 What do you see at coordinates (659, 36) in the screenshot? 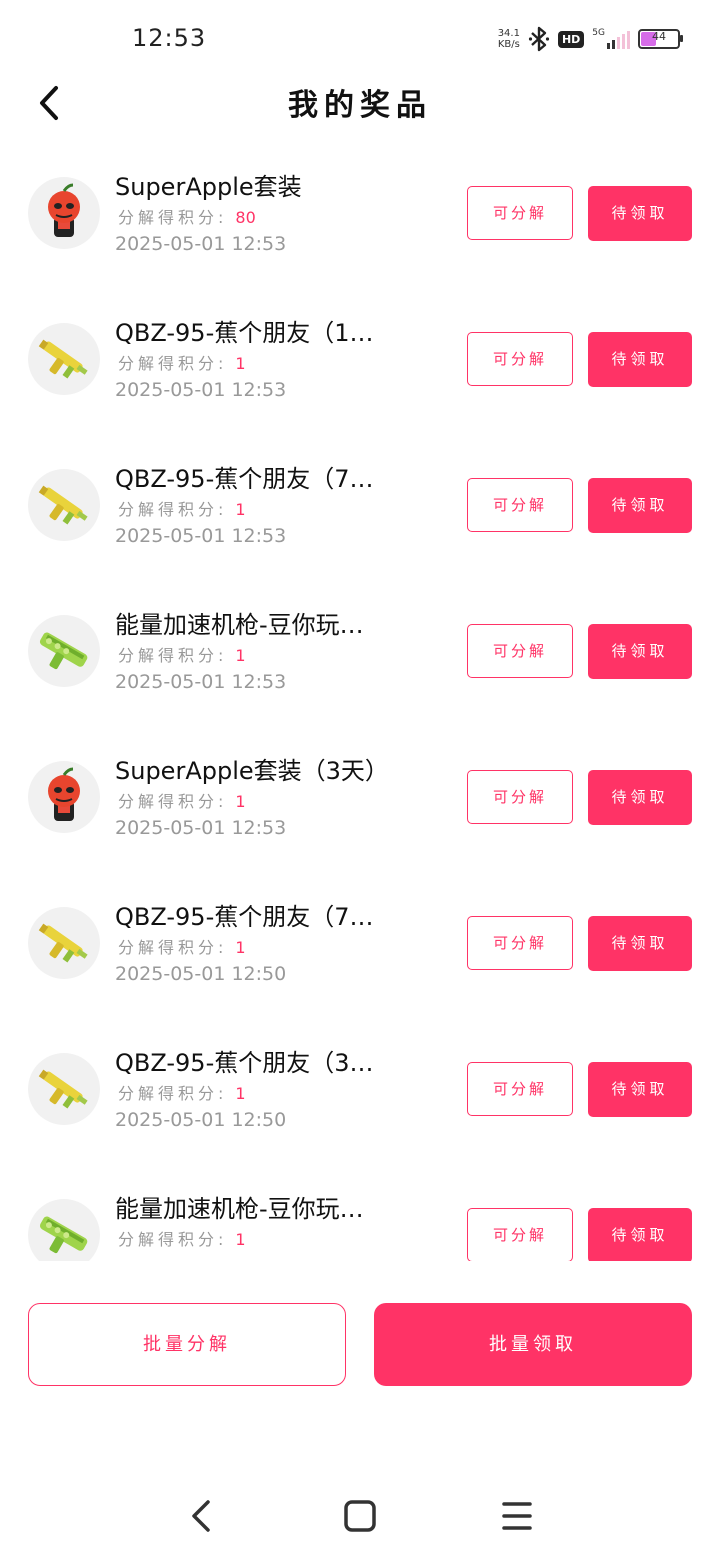
I see `battery-level: 44` at bounding box center [659, 36].